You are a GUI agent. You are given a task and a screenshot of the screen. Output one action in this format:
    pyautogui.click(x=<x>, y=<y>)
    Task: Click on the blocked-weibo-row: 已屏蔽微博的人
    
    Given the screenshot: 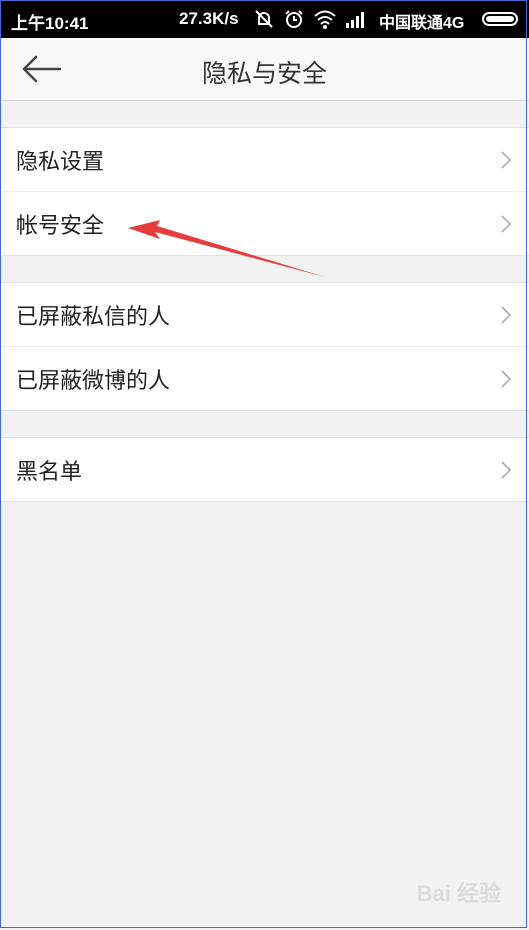 What is the action you would take?
    pyautogui.click(x=264, y=378)
    